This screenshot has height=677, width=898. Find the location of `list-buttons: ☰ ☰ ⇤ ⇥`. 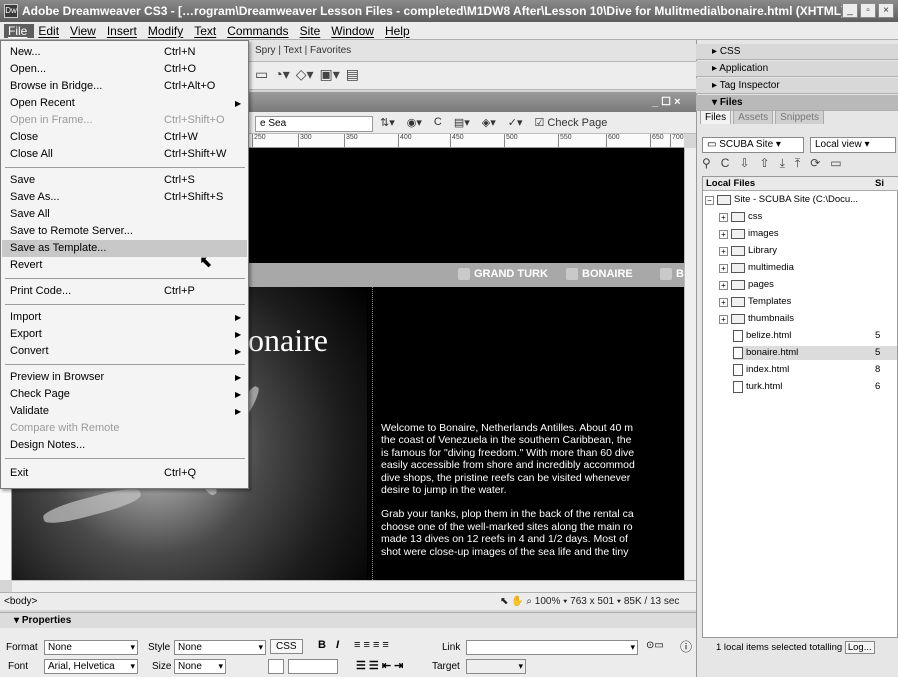

list-buttons: ☰ ☰ ⇤ ⇥ is located at coordinates (379, 665).